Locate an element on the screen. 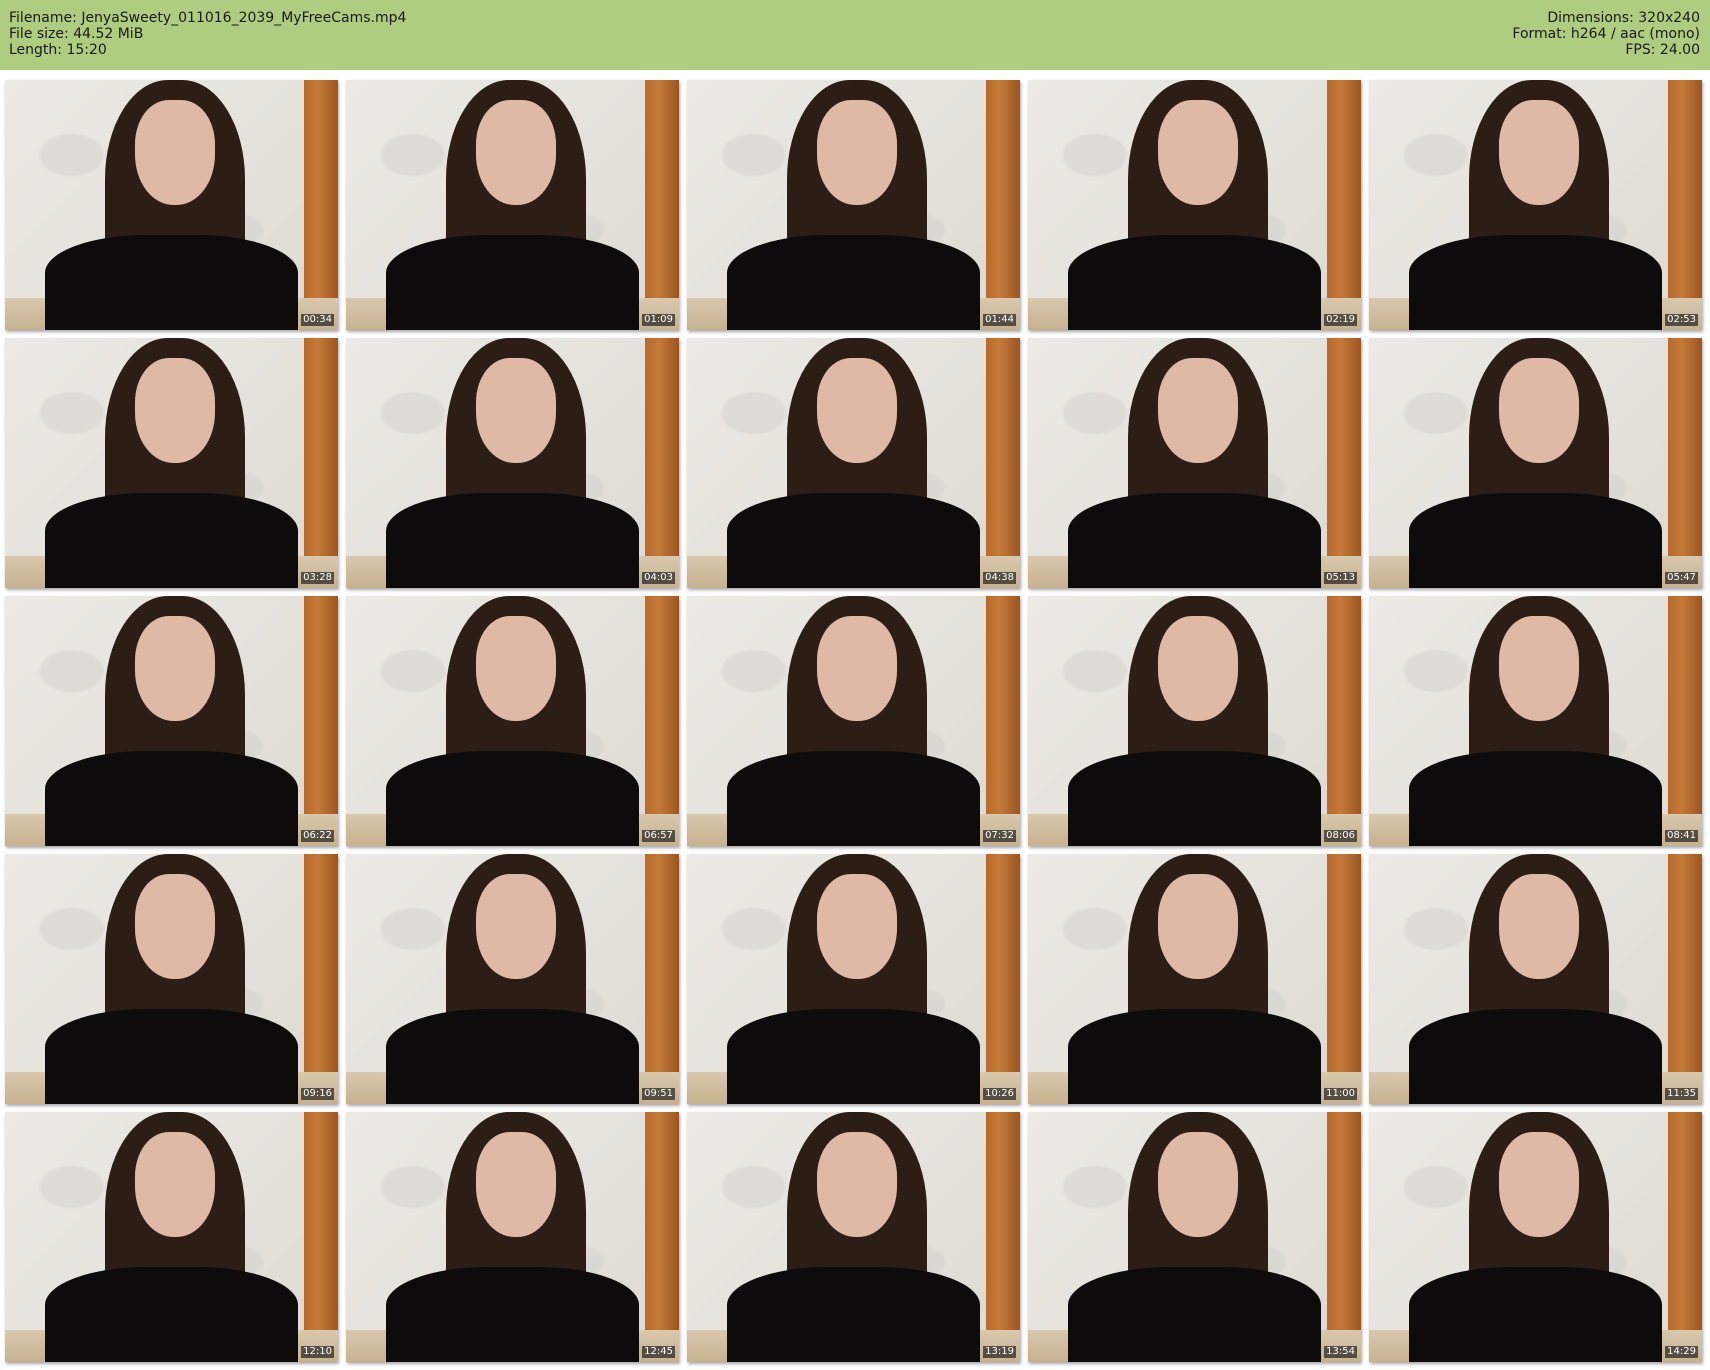  timestamp-label: 14:29 is located at coordinates (1681, 1352).